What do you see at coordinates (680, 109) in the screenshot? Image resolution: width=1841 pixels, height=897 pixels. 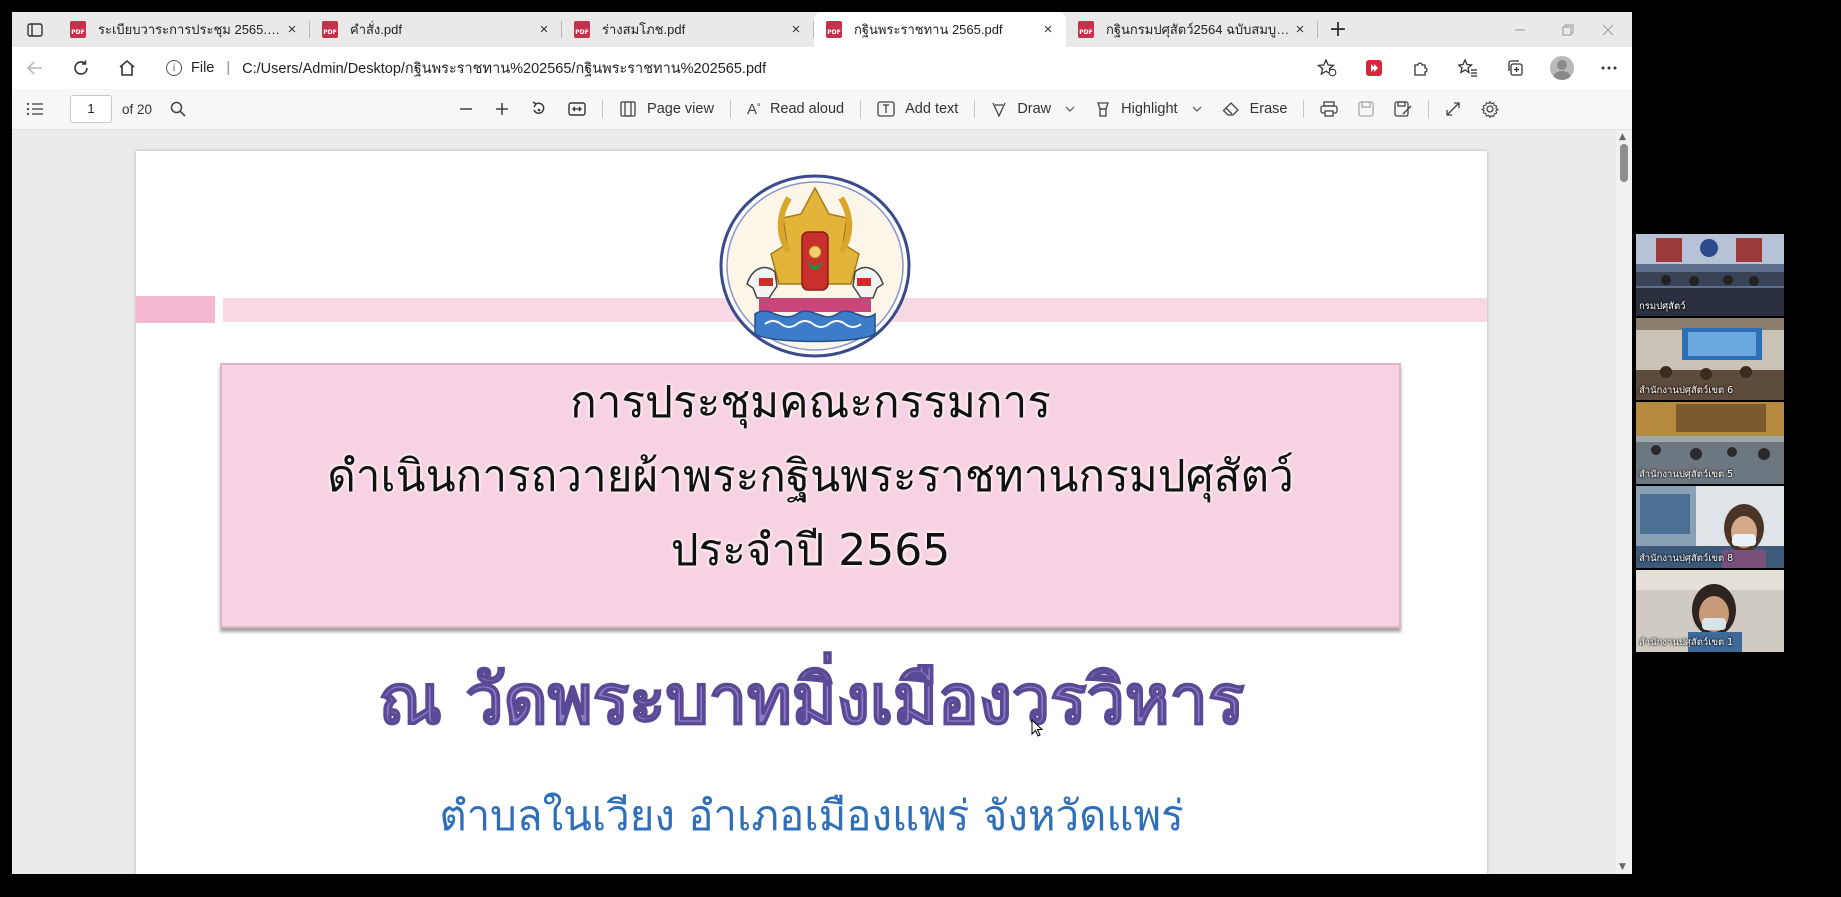 I see `page-view-label: Page view` at bounding box center [680, 109].